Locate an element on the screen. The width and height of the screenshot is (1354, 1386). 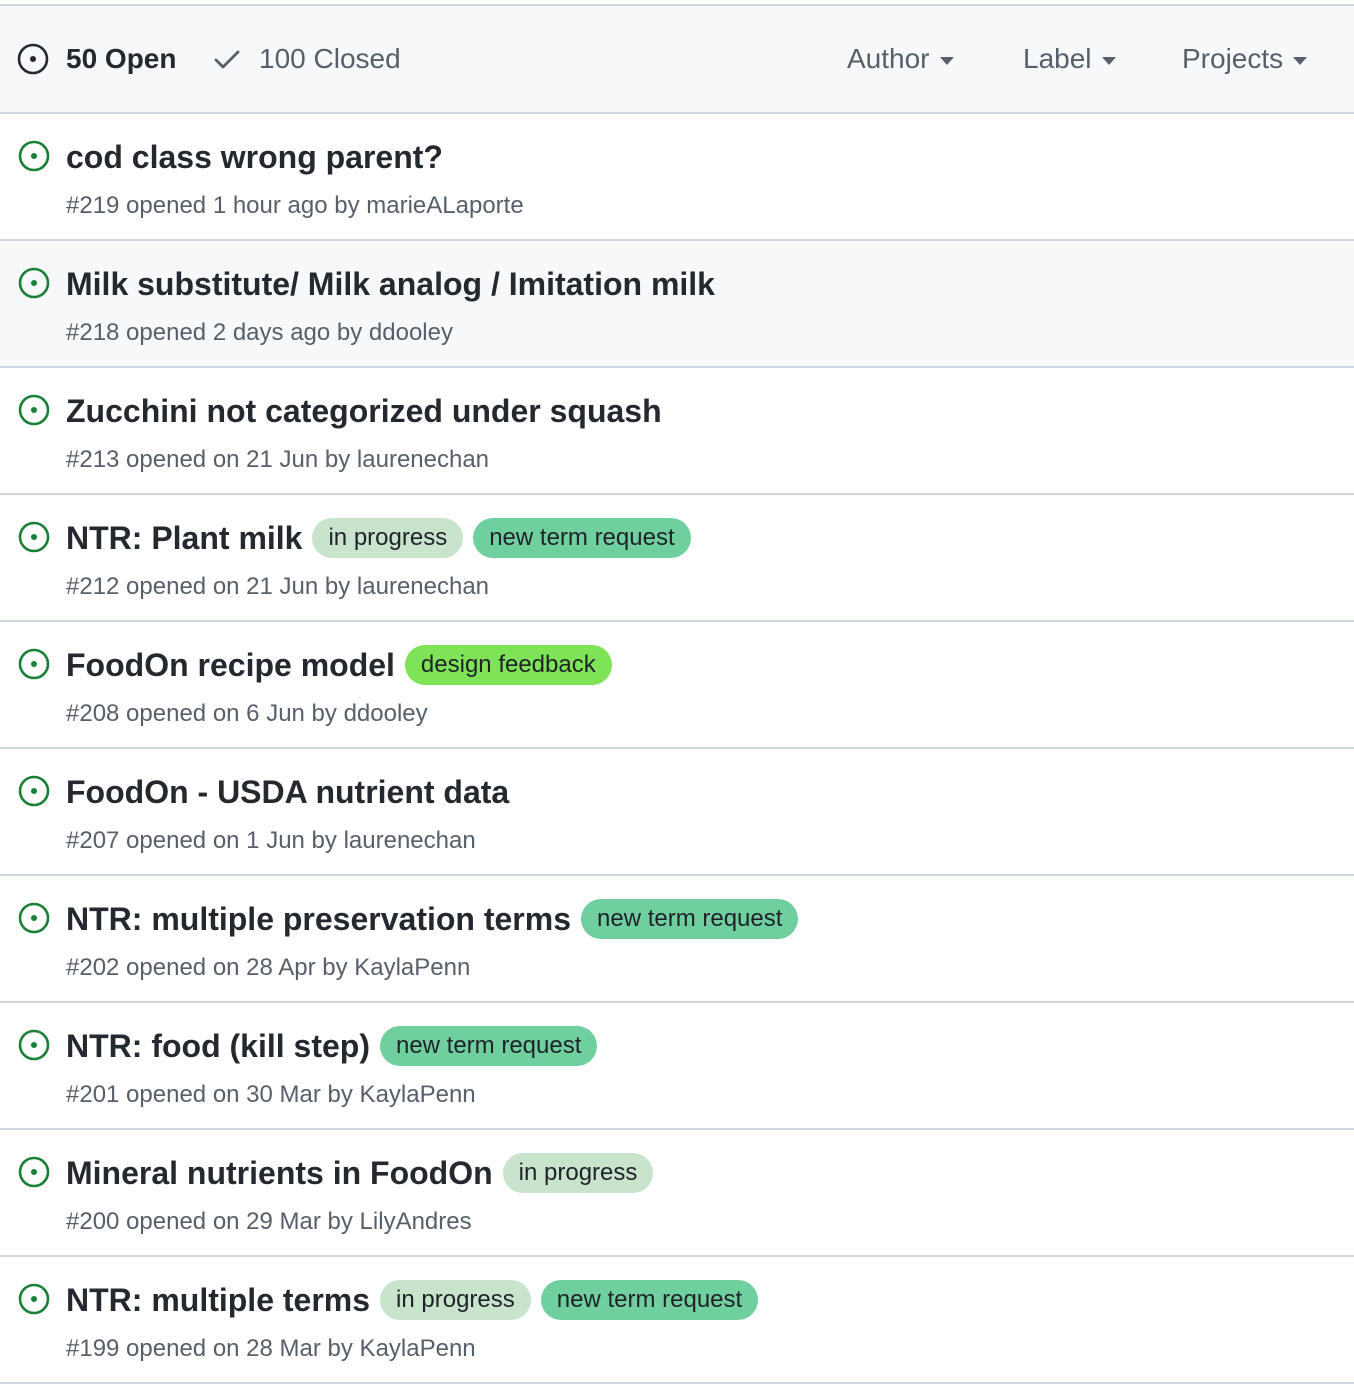
author-filter-button: Author is located at coordinates (900, 59).